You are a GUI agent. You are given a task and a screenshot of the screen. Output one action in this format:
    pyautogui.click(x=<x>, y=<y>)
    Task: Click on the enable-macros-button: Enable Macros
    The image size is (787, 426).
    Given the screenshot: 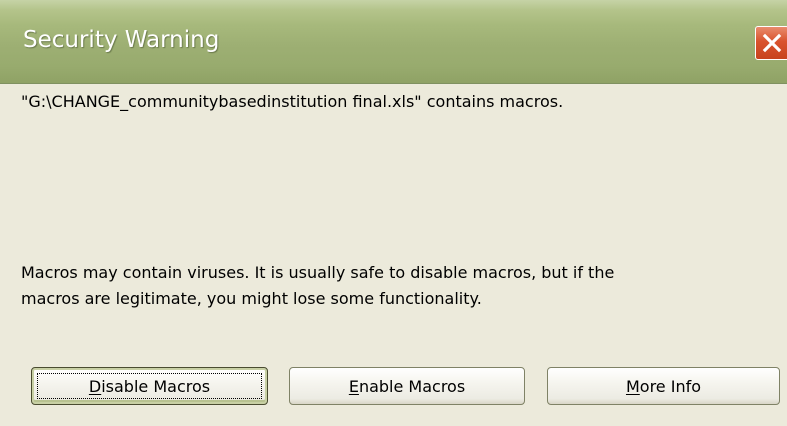 What is the action you would take?
    pyautogui.click(x=407, y=386)
    